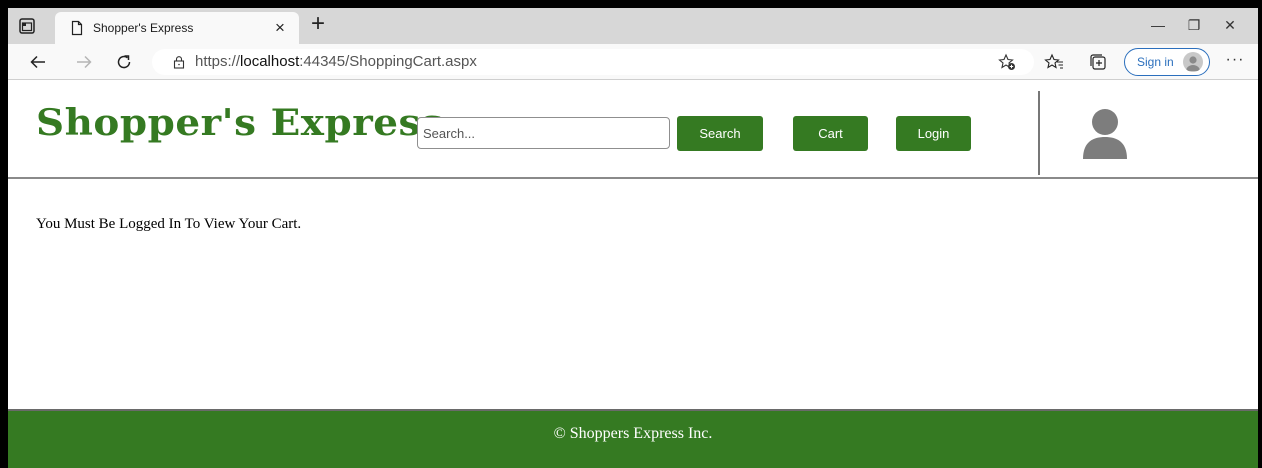 This screenshot has width=1262, height=468. I want to click on back-arrow-icon, so click(38, 62).